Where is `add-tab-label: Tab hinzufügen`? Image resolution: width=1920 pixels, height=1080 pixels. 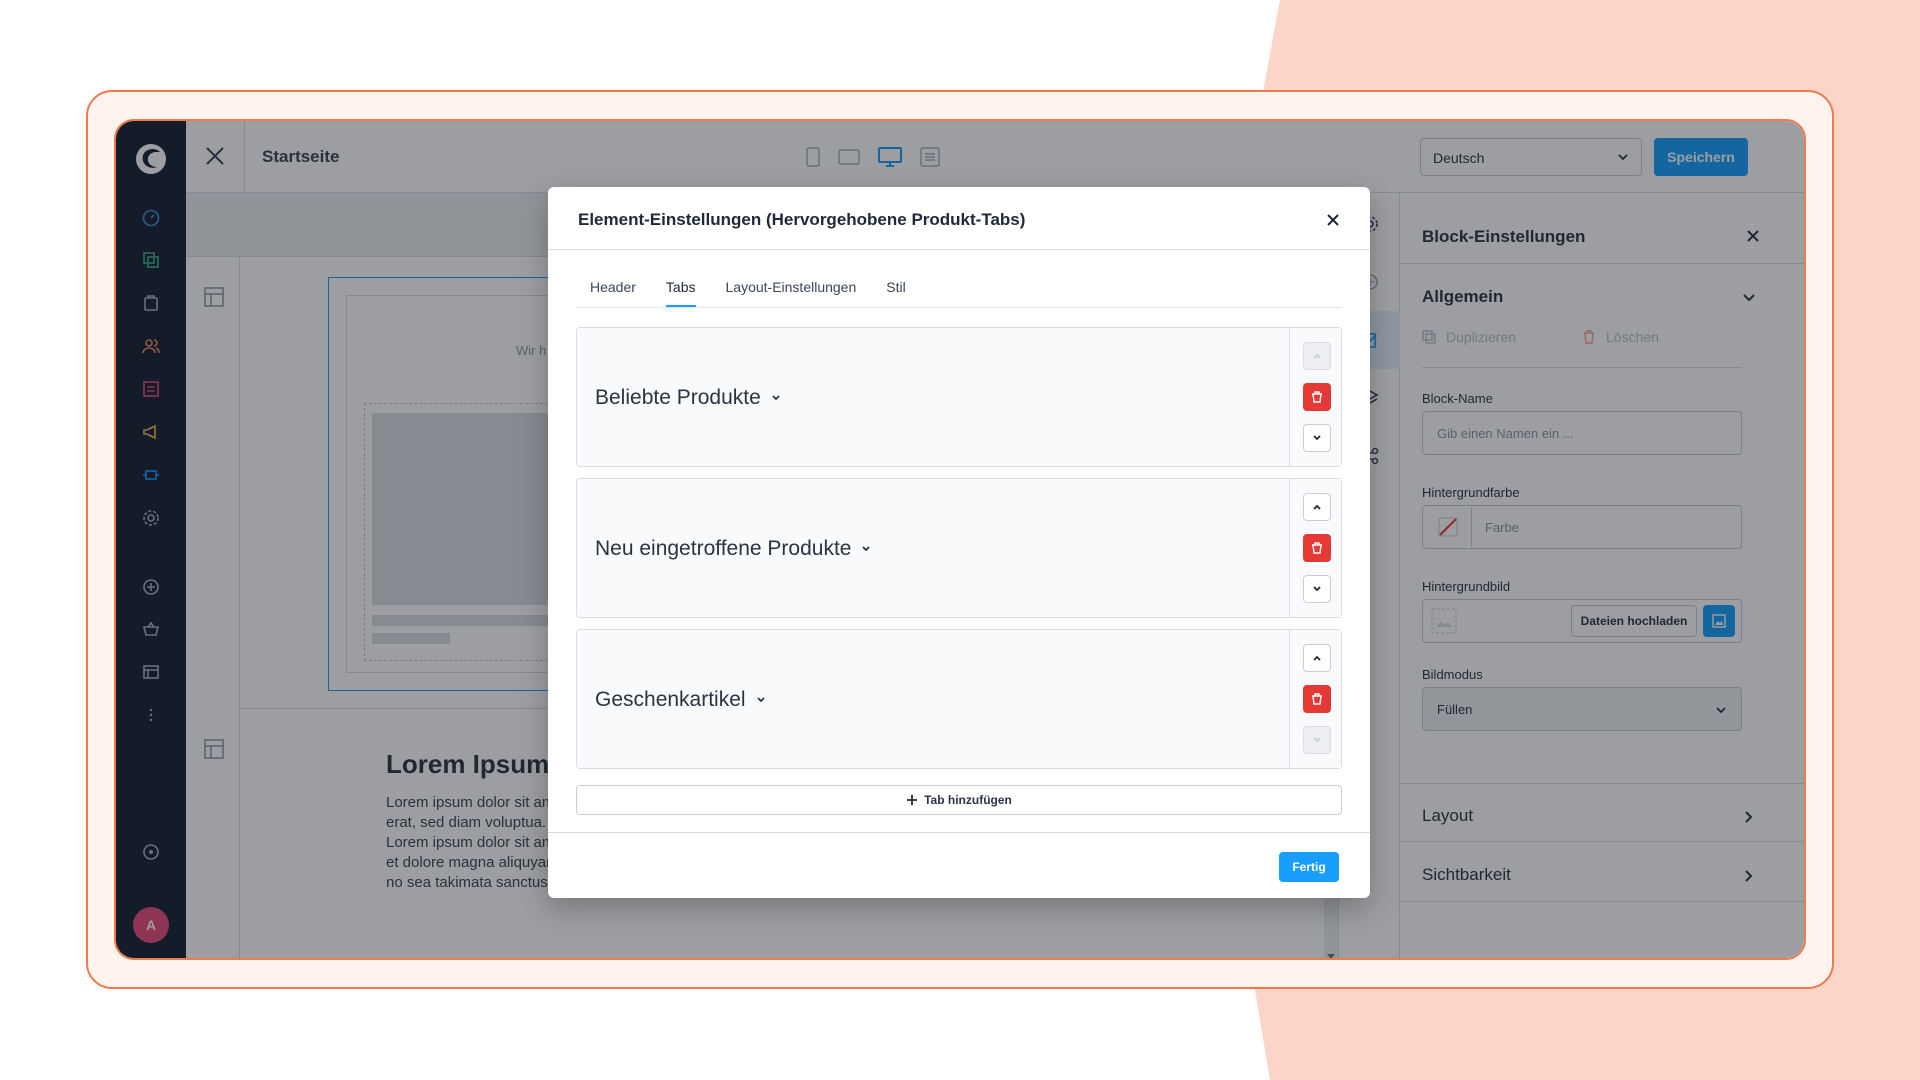
add-tab-label: Tab hinzufügen is located at coordinates (968, 800).